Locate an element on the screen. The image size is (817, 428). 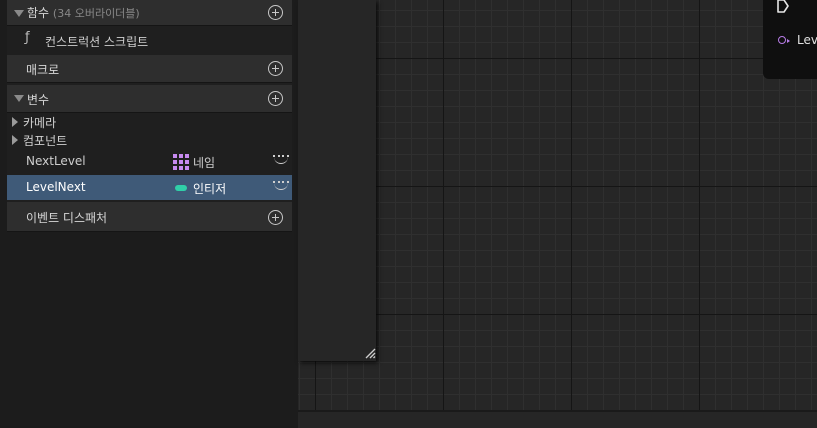
variables-section-header: 변수 is located at coordinates (149, 99).